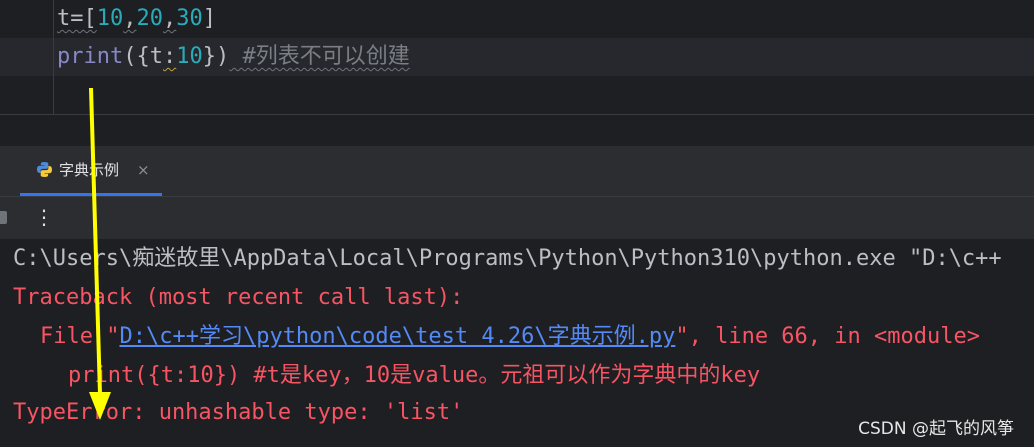 The image size is (1034, 447). What do you see at coordinates (44, 217) in the screenshot?
I see `more-options-icon: ⋮` at bounding box center [44, 217].